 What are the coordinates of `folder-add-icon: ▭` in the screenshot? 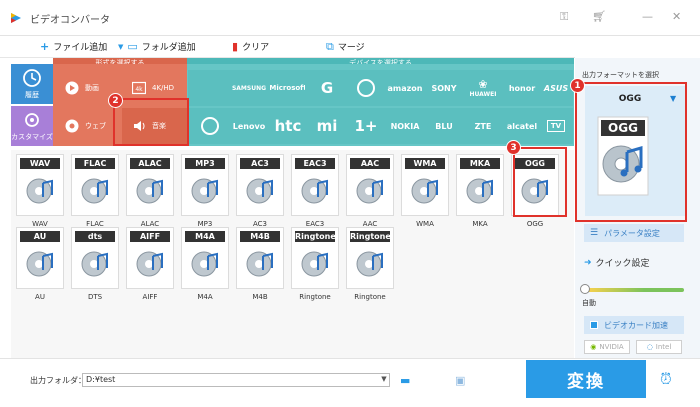 It's located at (132, 46).